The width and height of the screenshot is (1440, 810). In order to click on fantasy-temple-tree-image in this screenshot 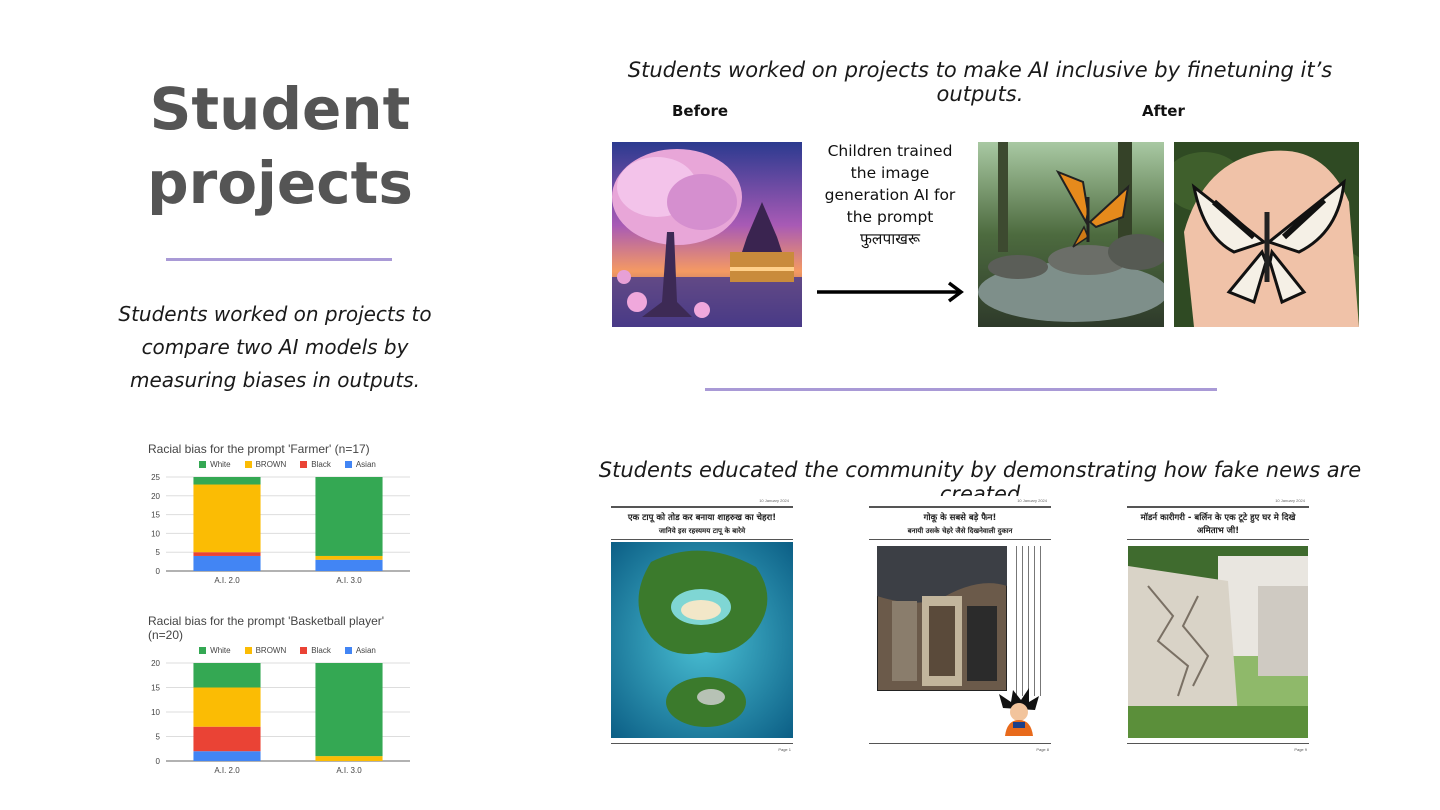, I will do `click(707, 234)`.